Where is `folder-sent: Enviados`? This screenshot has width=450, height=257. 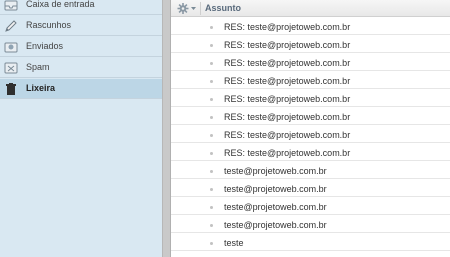
folder-sent: Enviados is located at coordinates (81, 47).